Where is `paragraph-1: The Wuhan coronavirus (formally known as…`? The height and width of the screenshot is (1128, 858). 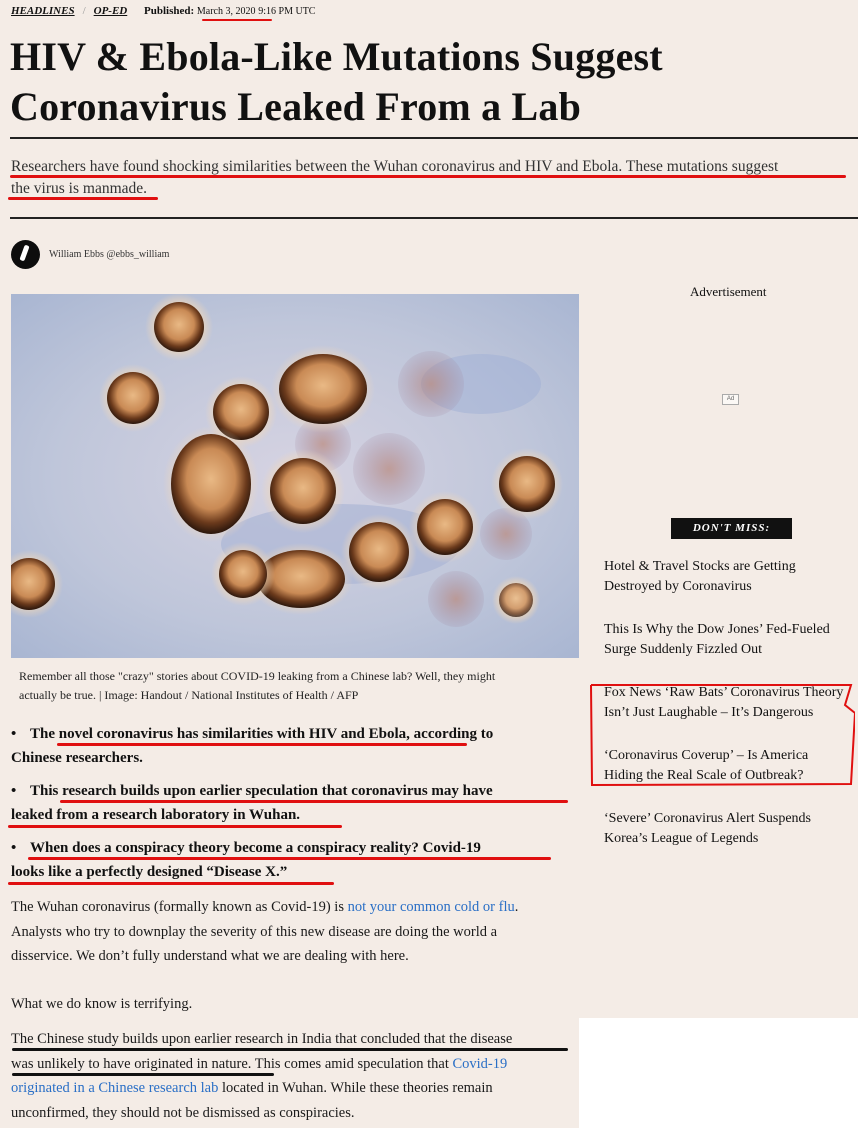
paragraph-1: The Wuhan coronavirus (formally known as… is located at coordinates (291, 932).